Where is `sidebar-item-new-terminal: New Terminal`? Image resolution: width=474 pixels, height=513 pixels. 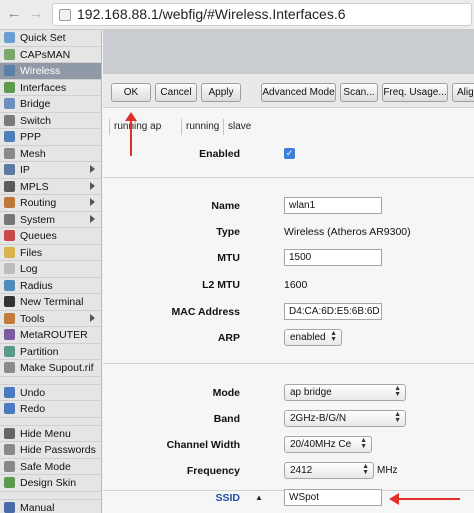
sidebar-item-new-terminal: New Terminal is located at coordinates (50, 302).